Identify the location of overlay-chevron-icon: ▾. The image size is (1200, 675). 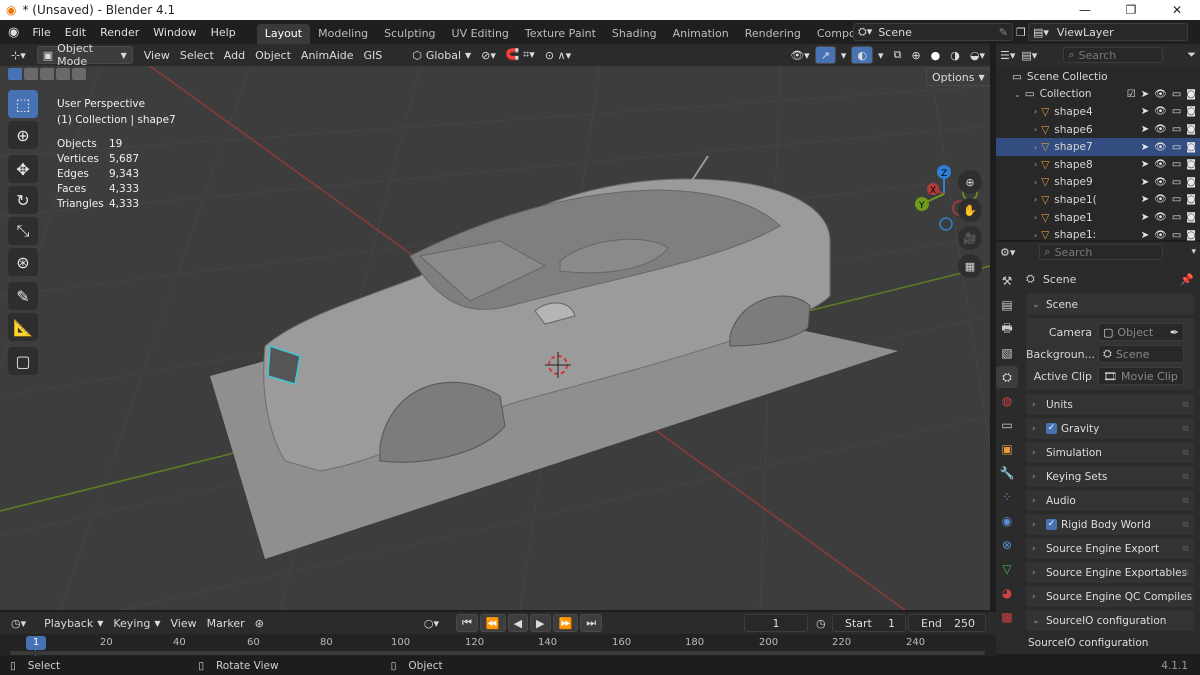
(881, 55).